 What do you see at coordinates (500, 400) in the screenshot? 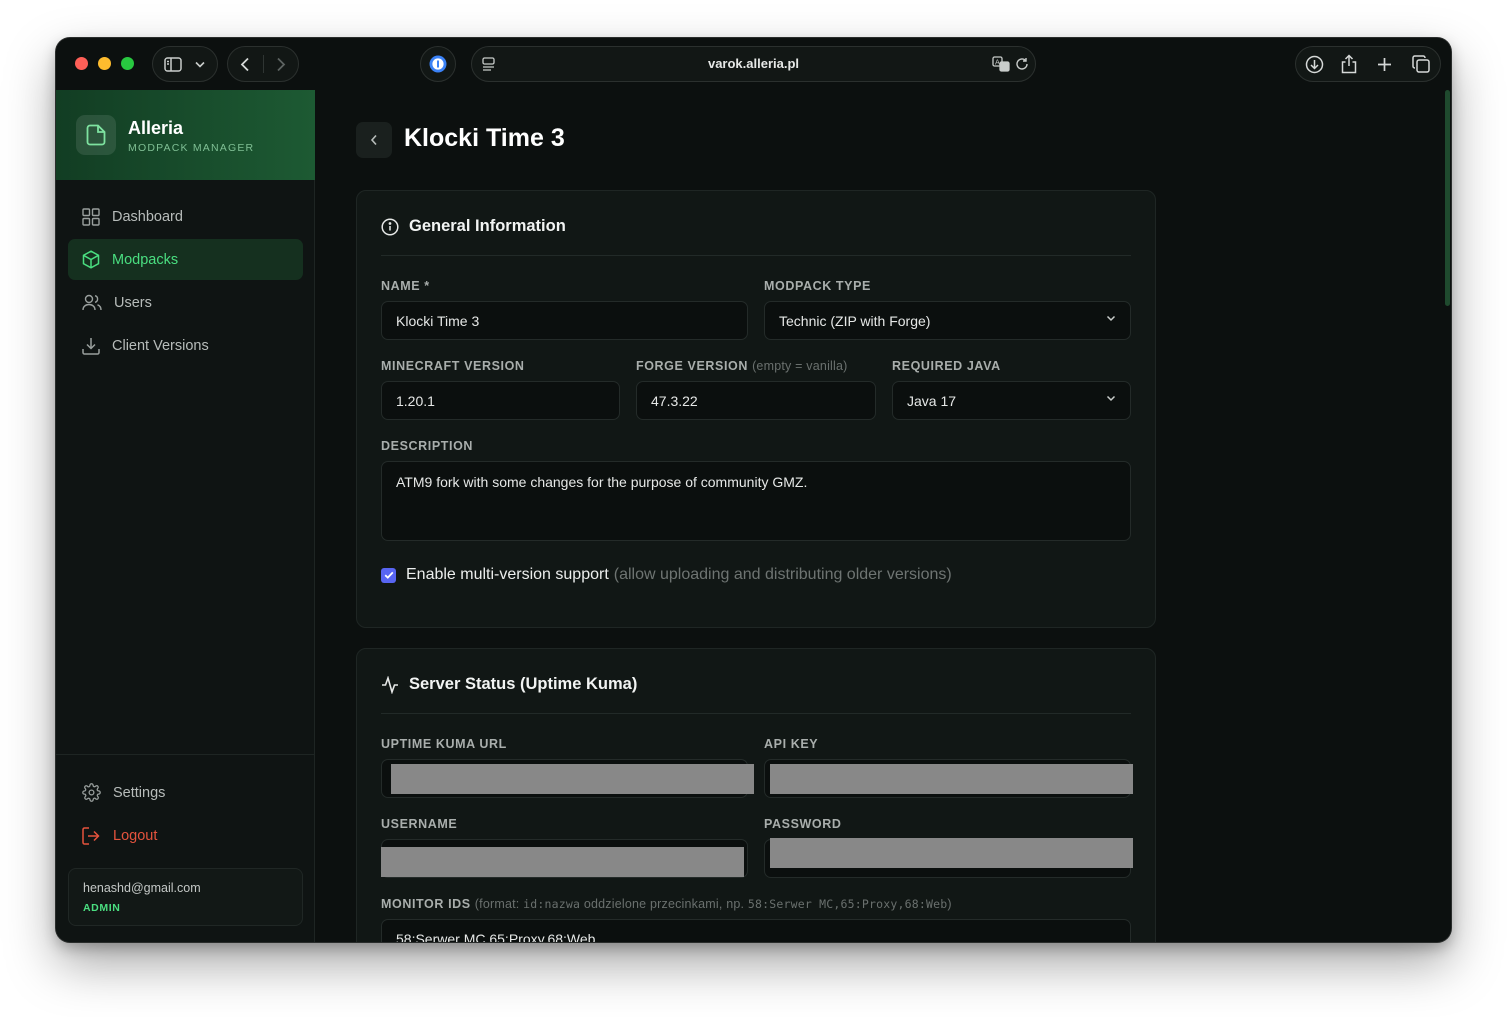
I see `minecraft-version-input: 1.20.1` at bounding box center [500, 400].